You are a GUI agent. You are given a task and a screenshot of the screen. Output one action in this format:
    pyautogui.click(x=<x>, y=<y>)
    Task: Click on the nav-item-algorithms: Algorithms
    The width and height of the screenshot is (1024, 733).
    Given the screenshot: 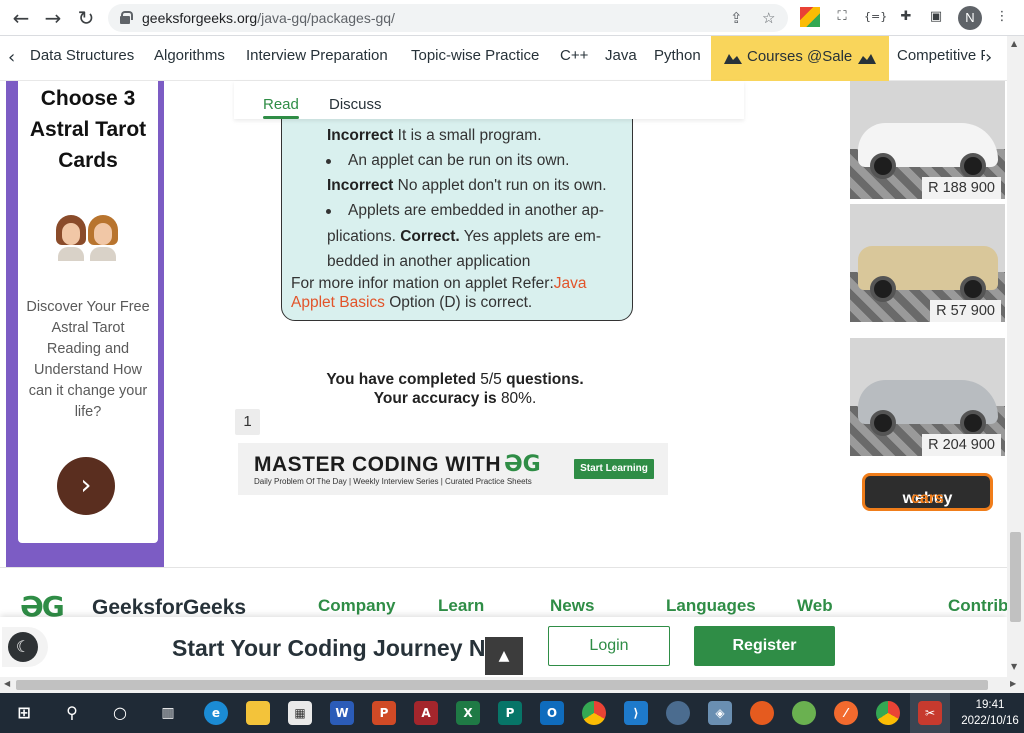 What is the action you would take?
    pyautogui.click(x=189, y=55)
    